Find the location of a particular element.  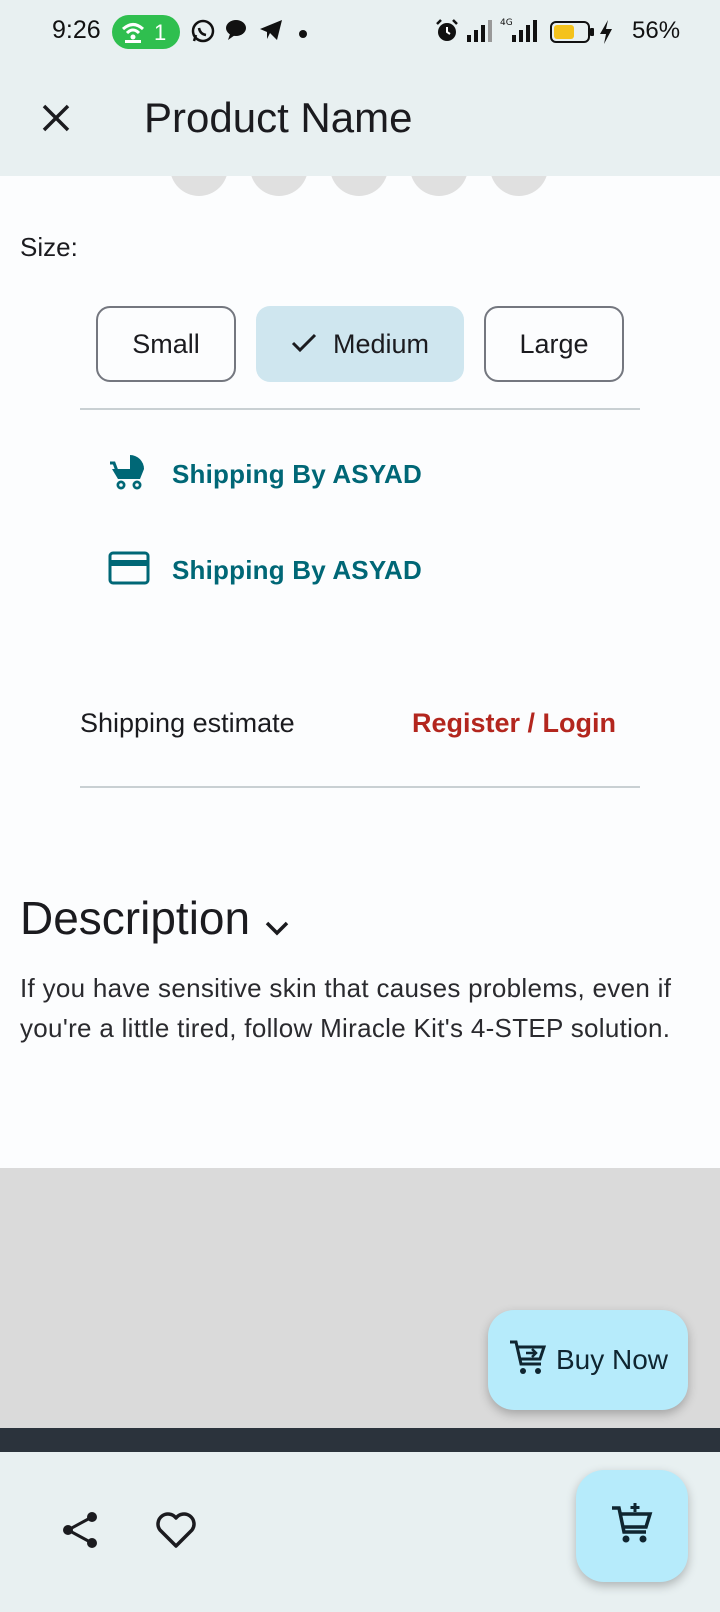

divider-strip is located at coordinates (360, 1440).